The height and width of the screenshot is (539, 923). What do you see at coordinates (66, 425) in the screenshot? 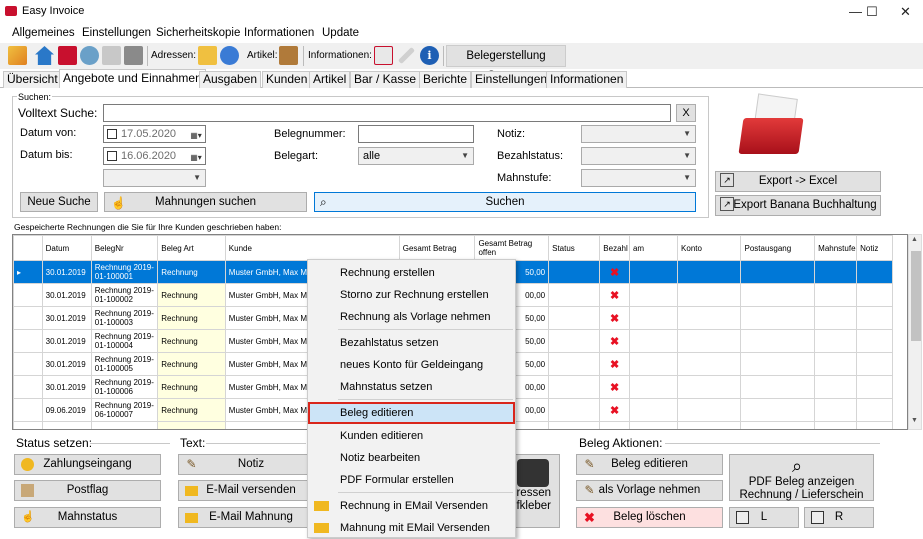
I see `cell-datum: 08.04.2020` at bounding box center [66, 425].